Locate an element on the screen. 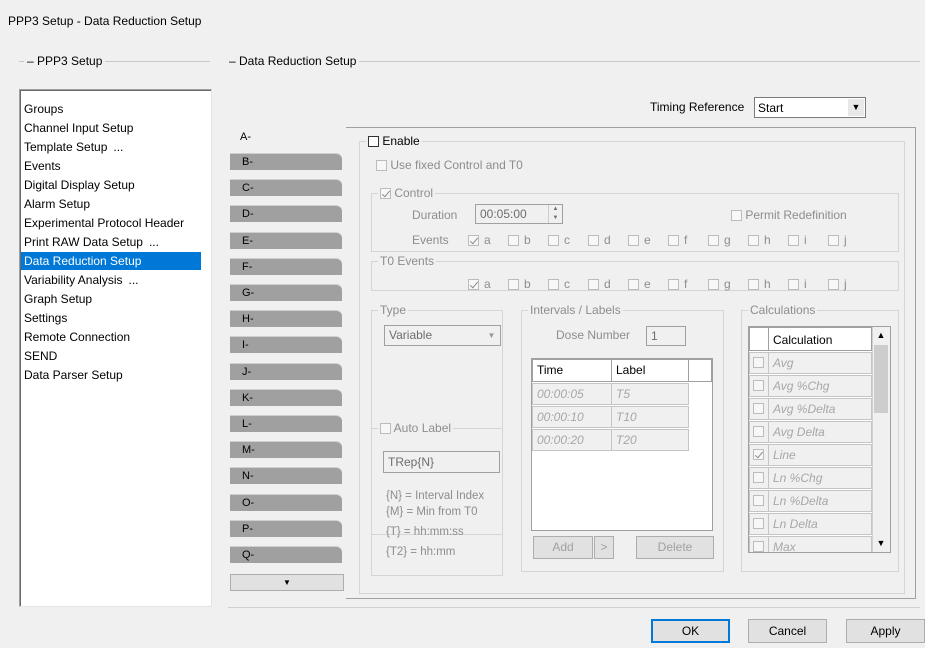 Image resolution: width=925 pixels, height=648 pixels. timing-reference-select: Start ▼ is located at coordinates (810, 107).